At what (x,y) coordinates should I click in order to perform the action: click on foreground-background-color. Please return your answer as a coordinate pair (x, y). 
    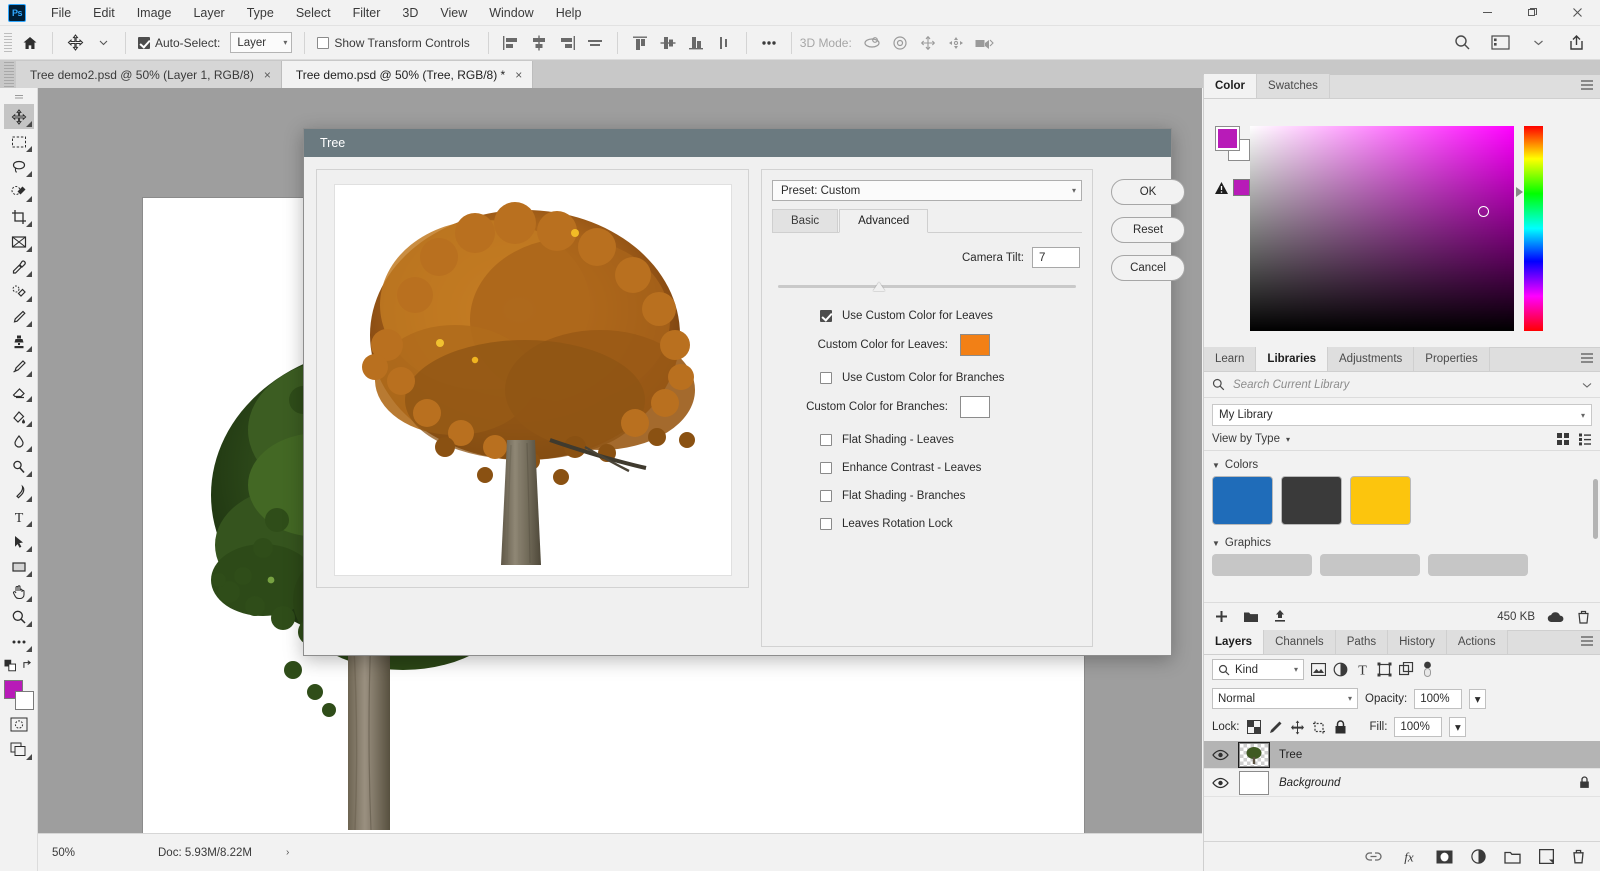
    Looking at the image, I should click on (18, 695).